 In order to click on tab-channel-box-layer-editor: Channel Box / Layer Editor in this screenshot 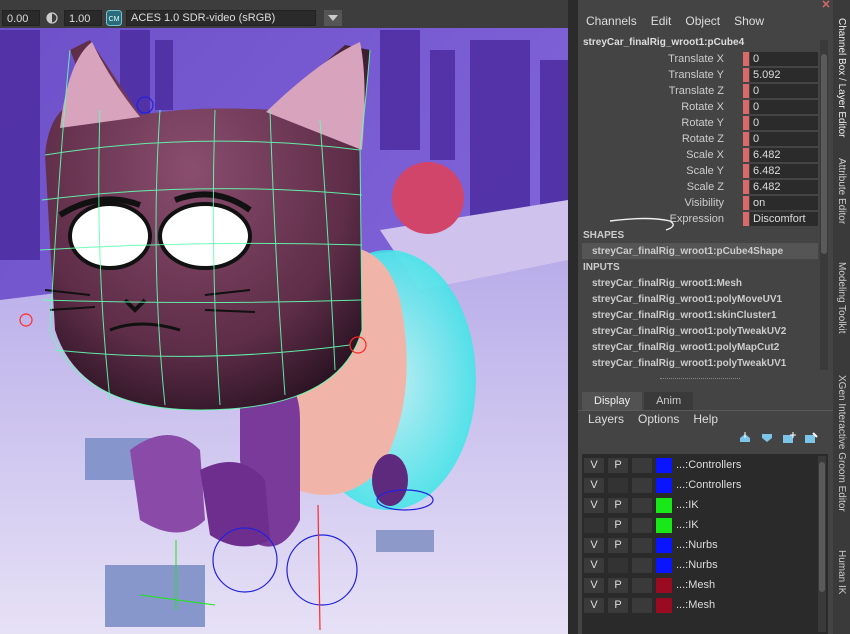, I will do `click(841, 85)`.